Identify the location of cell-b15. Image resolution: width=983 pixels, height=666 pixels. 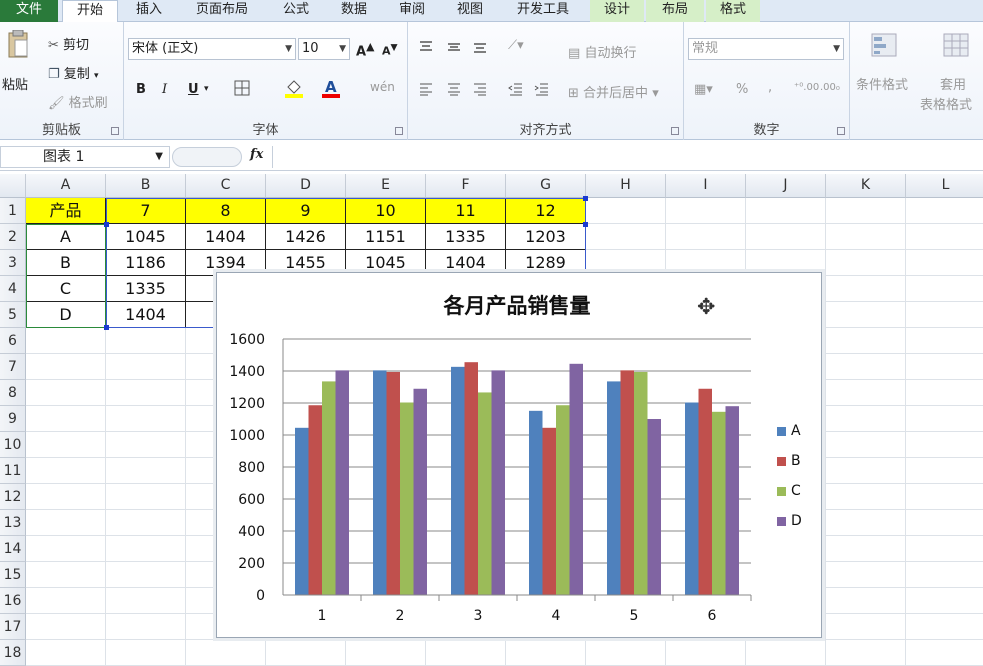
(146, 575).